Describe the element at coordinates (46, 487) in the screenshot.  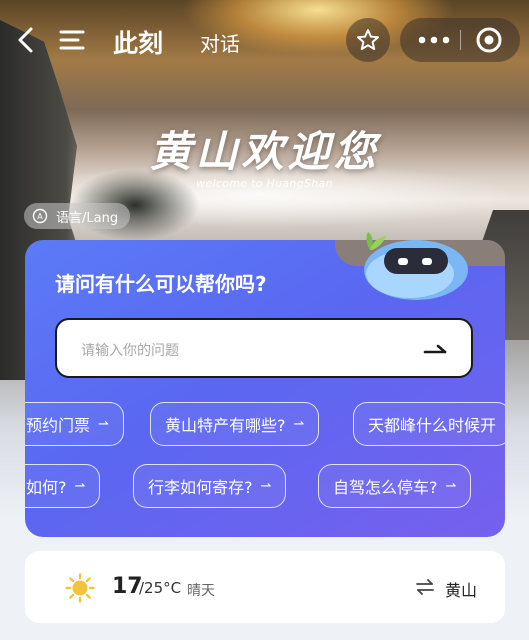
I see `chip-label: 如何?` at that location.